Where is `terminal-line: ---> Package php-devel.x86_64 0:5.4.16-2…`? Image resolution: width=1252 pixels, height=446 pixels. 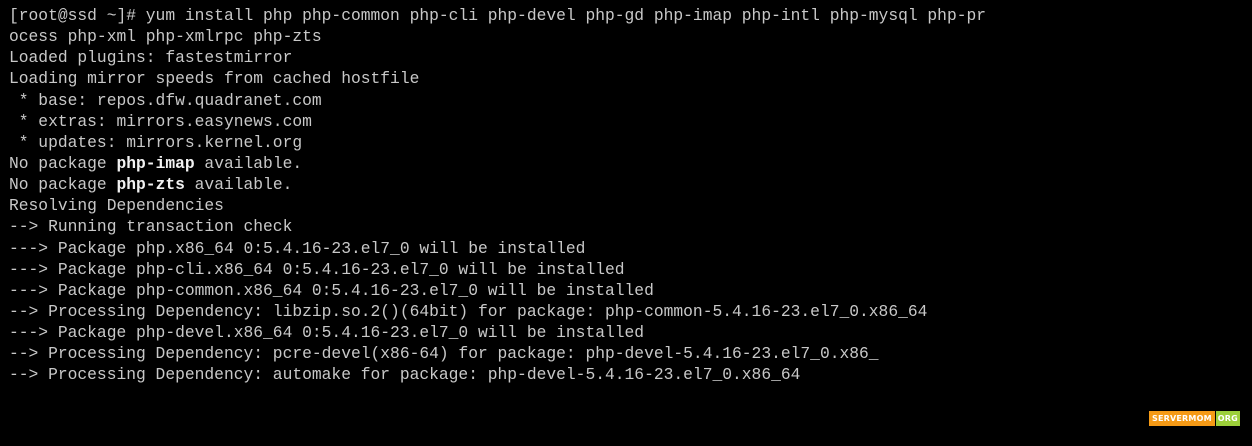
terminal-line: ---> Package php-devel.x86_64 0:5.4.16-2… is located at coordinates (497, 332).